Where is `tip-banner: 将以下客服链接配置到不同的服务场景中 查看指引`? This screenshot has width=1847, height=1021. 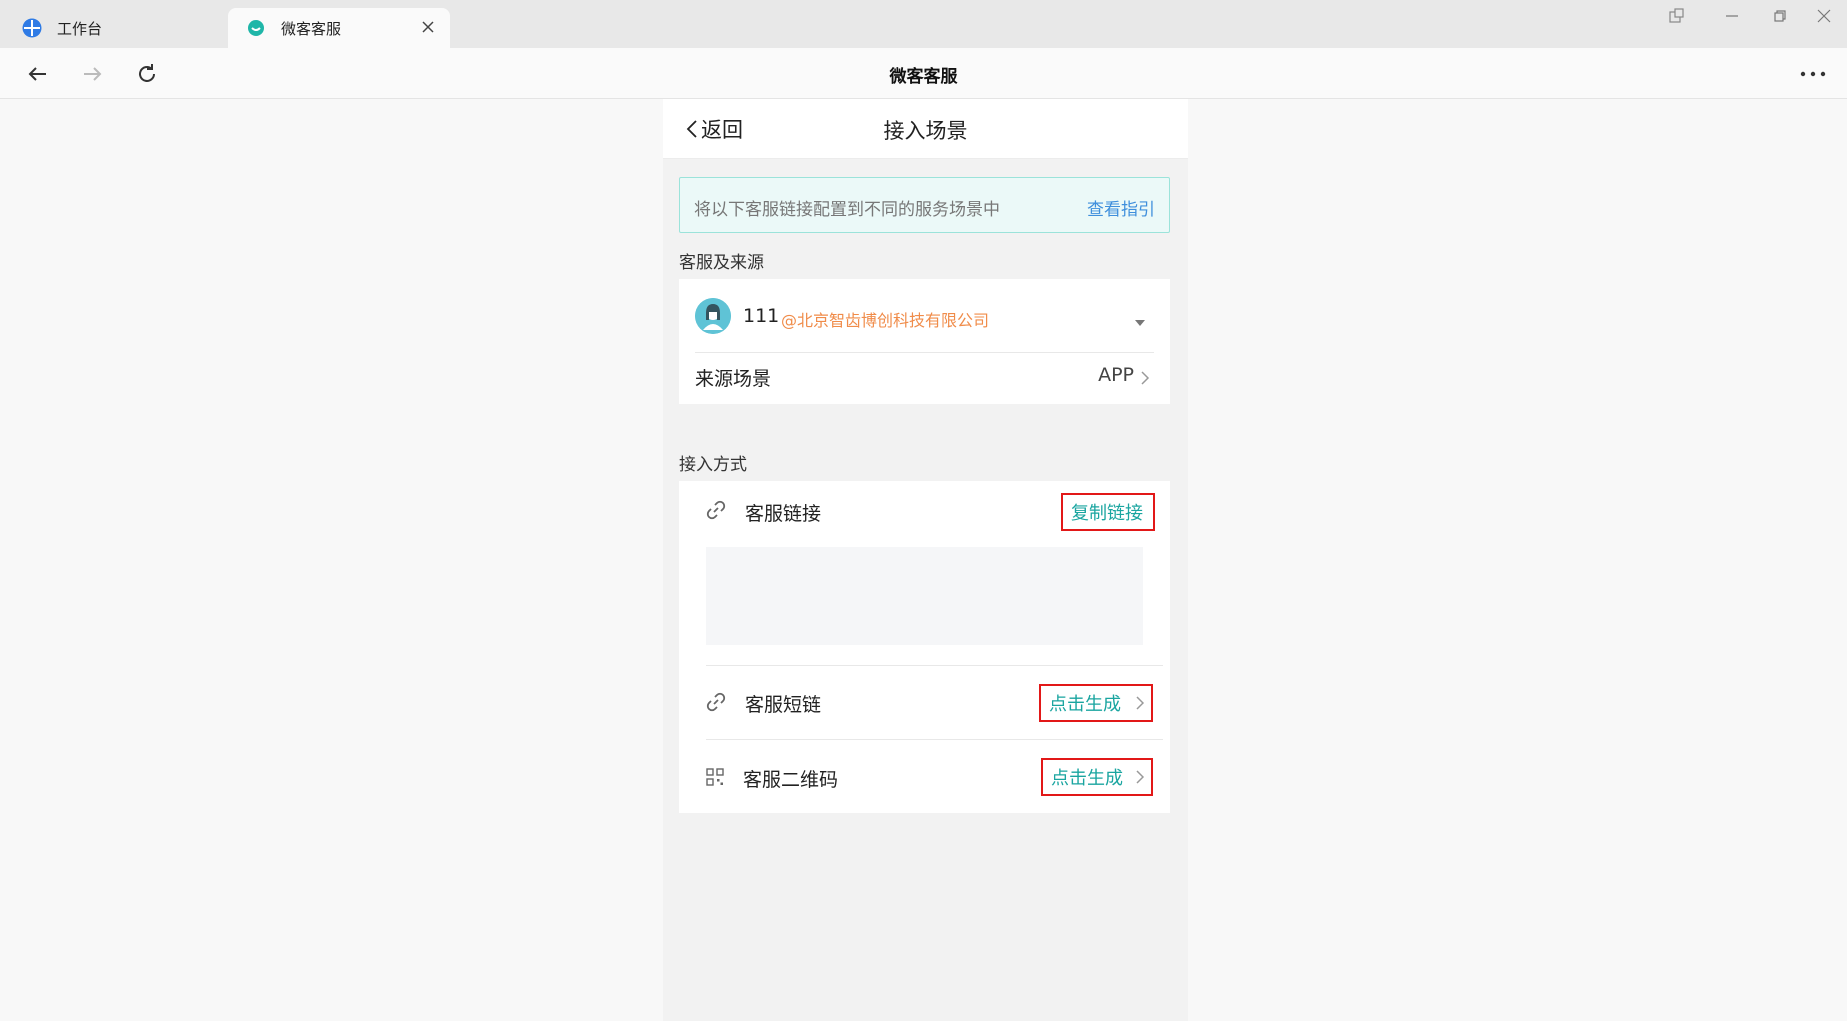 tip-banner: 将以下客服链接配置到不同的服务场景中 查看指引 is located at coordinates (924, 205).